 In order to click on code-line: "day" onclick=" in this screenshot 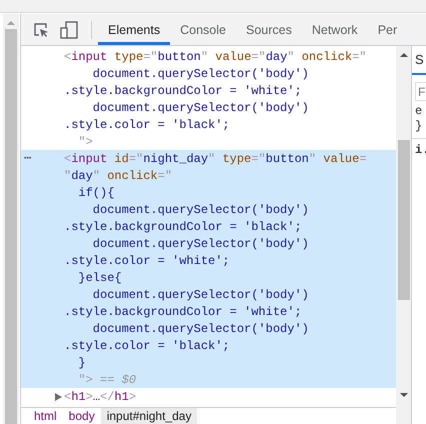, I will do `click(118, 175)`.